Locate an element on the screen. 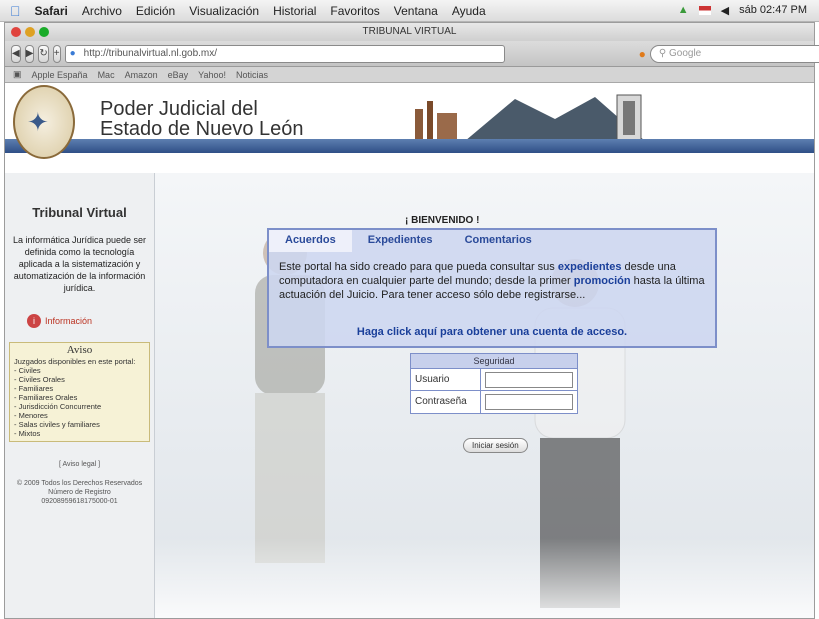  user-label: Usuario is located at coordinates (446, 379).